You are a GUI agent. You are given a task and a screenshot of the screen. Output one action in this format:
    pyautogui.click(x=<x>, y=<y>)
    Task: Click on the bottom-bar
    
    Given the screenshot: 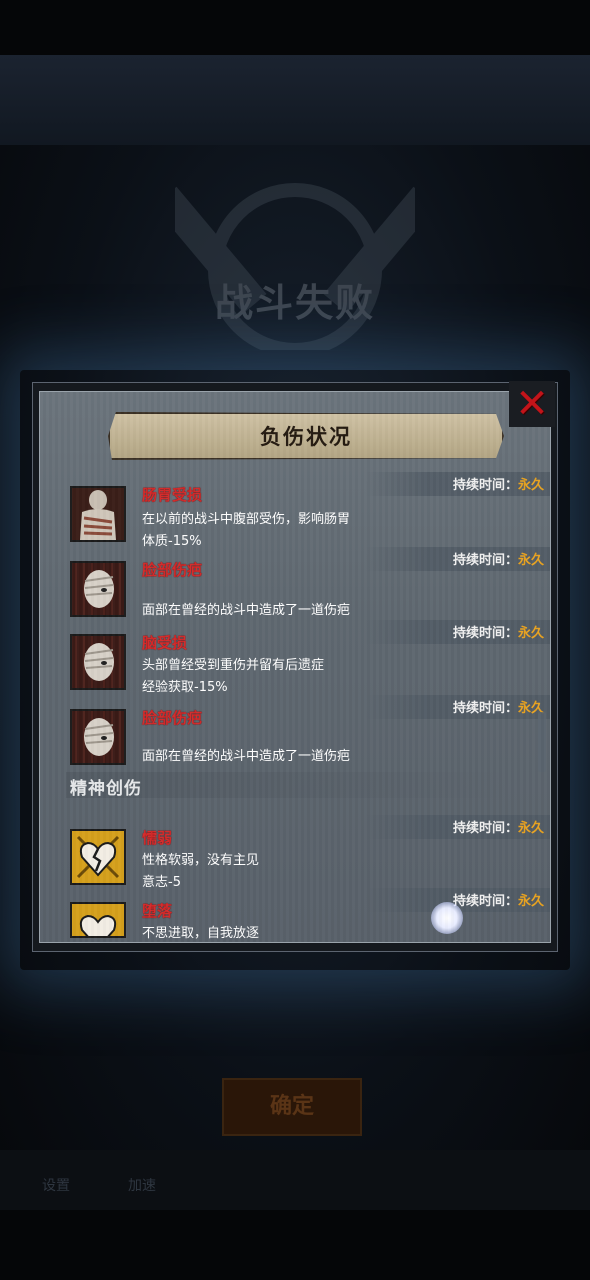 What is the action you would take?
    pyautogui.click(x=295, y=1180)
    